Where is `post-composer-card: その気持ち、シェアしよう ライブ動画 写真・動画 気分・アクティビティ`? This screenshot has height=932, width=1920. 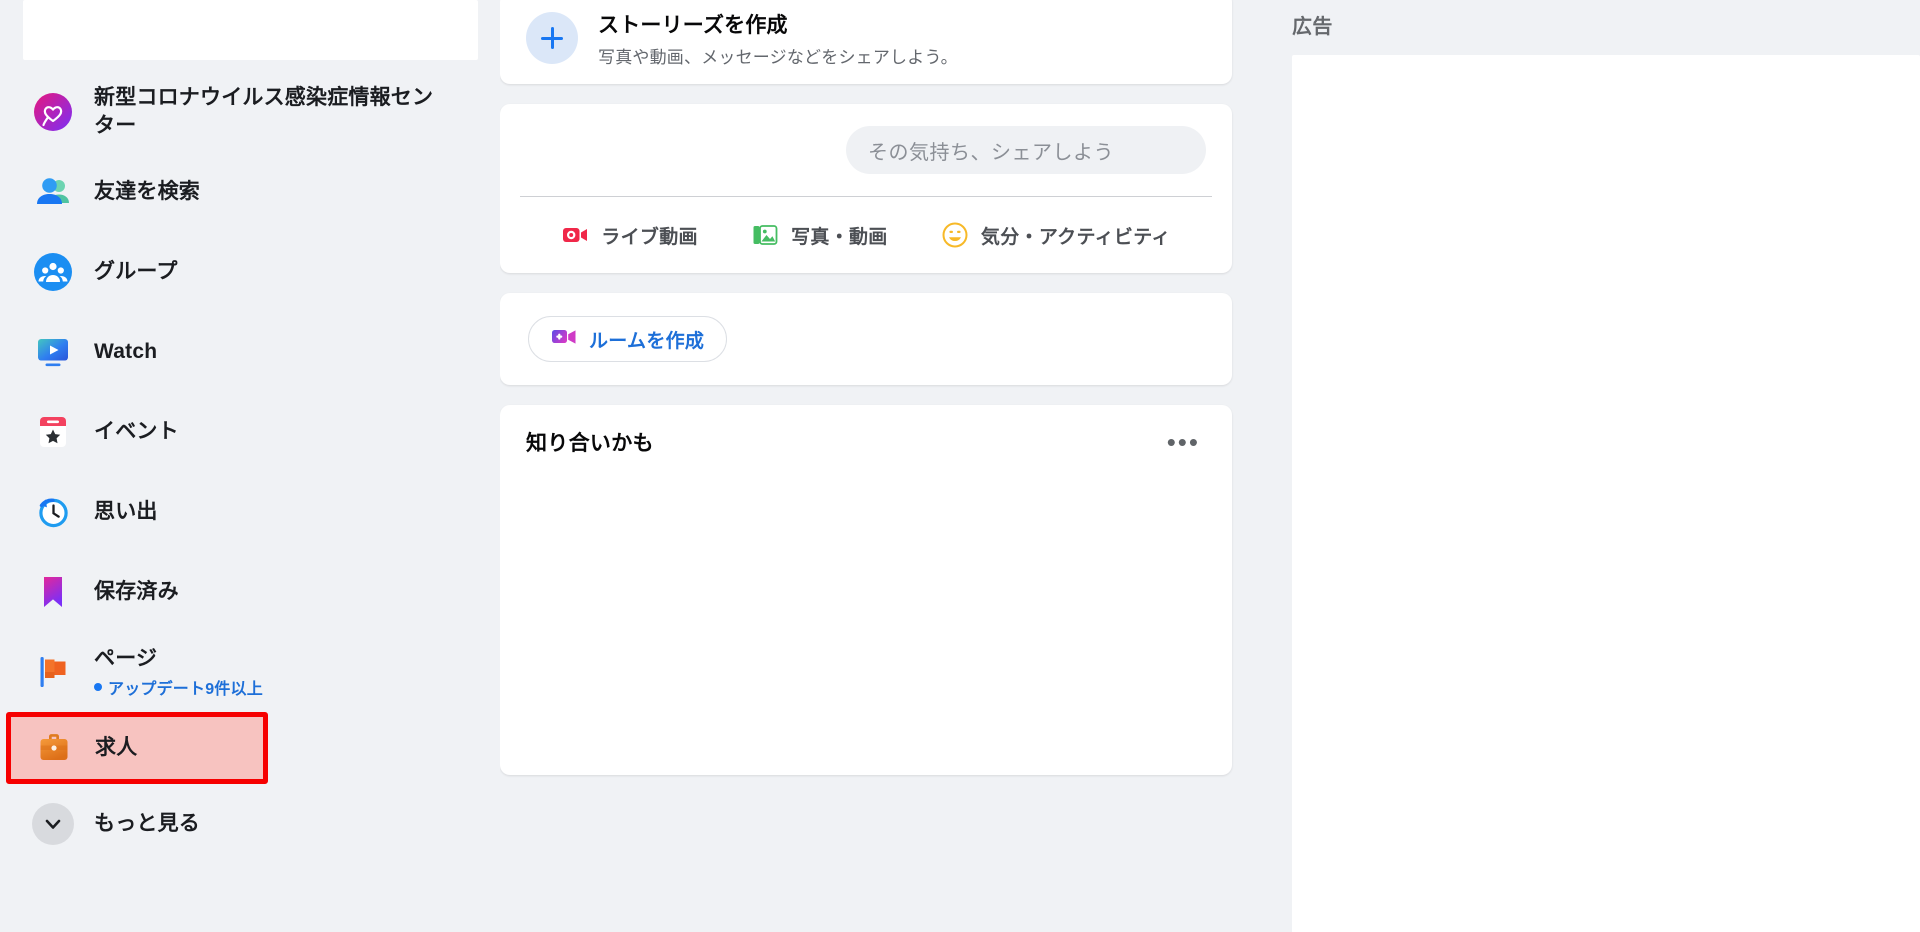 post-composer-card: その気持ち、シェアしよう ライブ動画 写真・動画 気分・アクティビティ is located at coordinates (866, 188).